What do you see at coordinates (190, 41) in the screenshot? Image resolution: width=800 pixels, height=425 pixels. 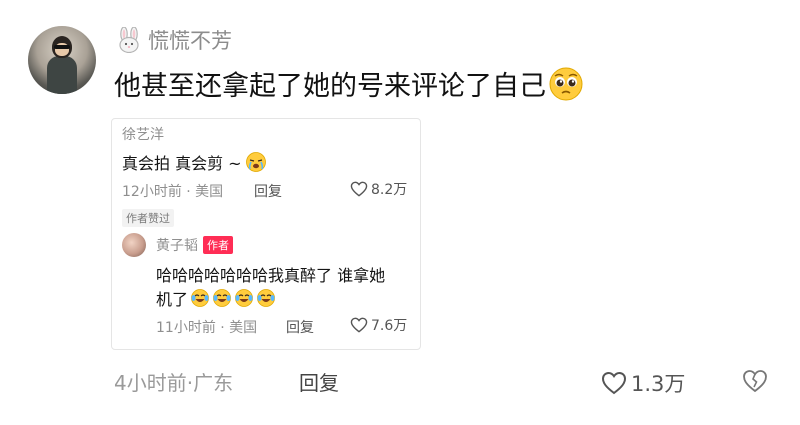 I see `commenter-name-text: 慌慌不芳` at bounding box center [190, 41].